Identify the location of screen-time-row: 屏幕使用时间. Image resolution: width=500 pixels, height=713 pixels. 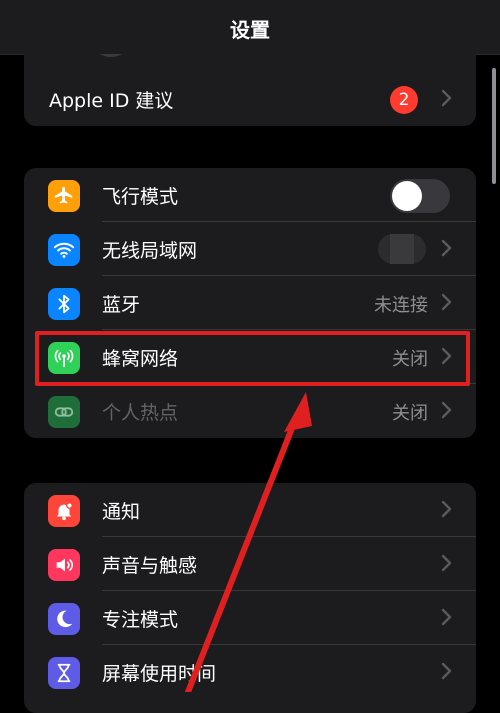
(250, 672).